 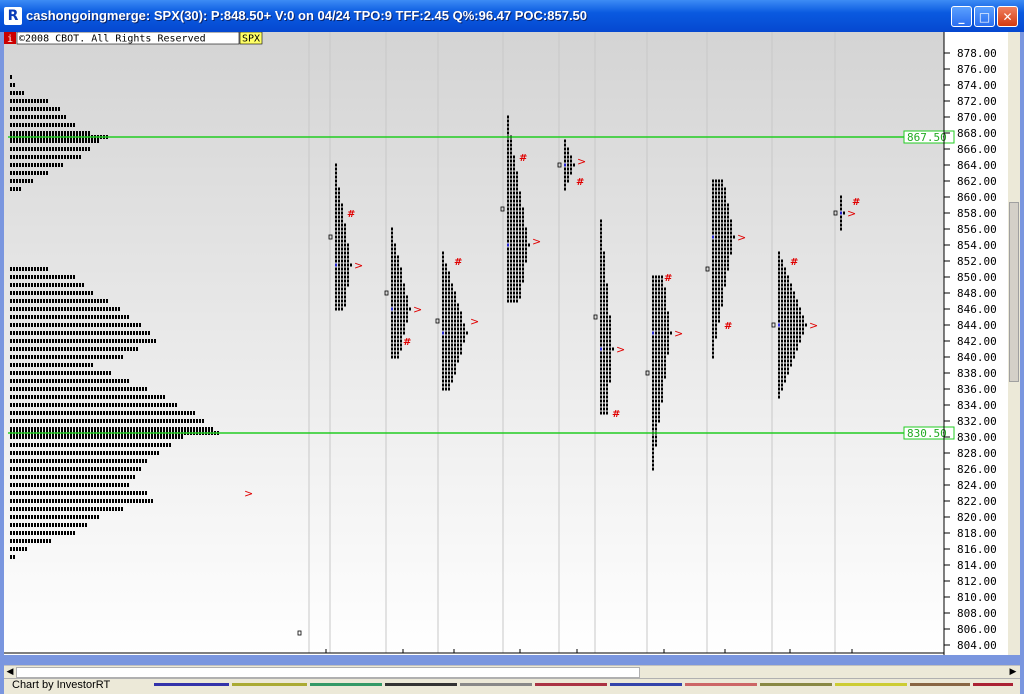 What do you see at coordinates (328, 672) in the screenshot?
I see `horizontal-scroll-thumb` at bounding box center [328, 672].